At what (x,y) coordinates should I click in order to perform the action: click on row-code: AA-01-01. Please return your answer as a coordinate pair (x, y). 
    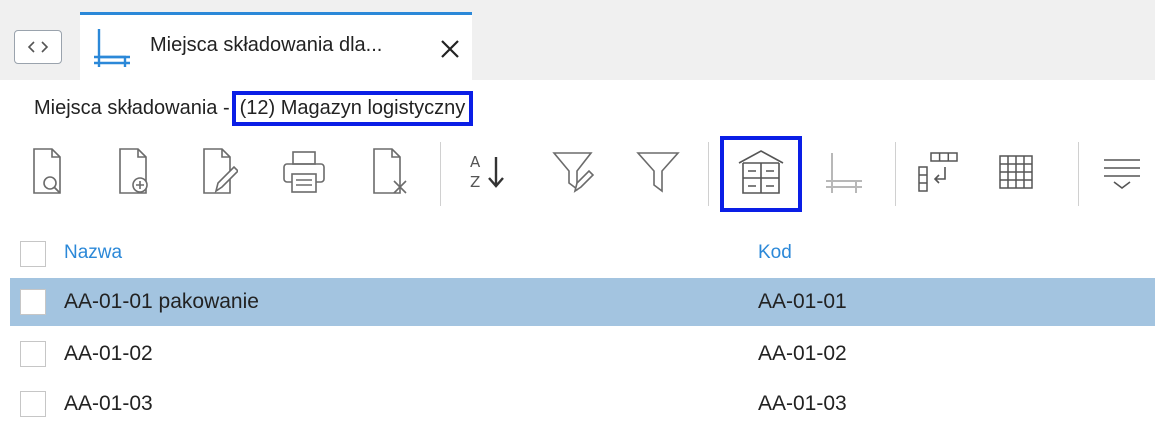
    Looking at the image, I should click on (802, 301).